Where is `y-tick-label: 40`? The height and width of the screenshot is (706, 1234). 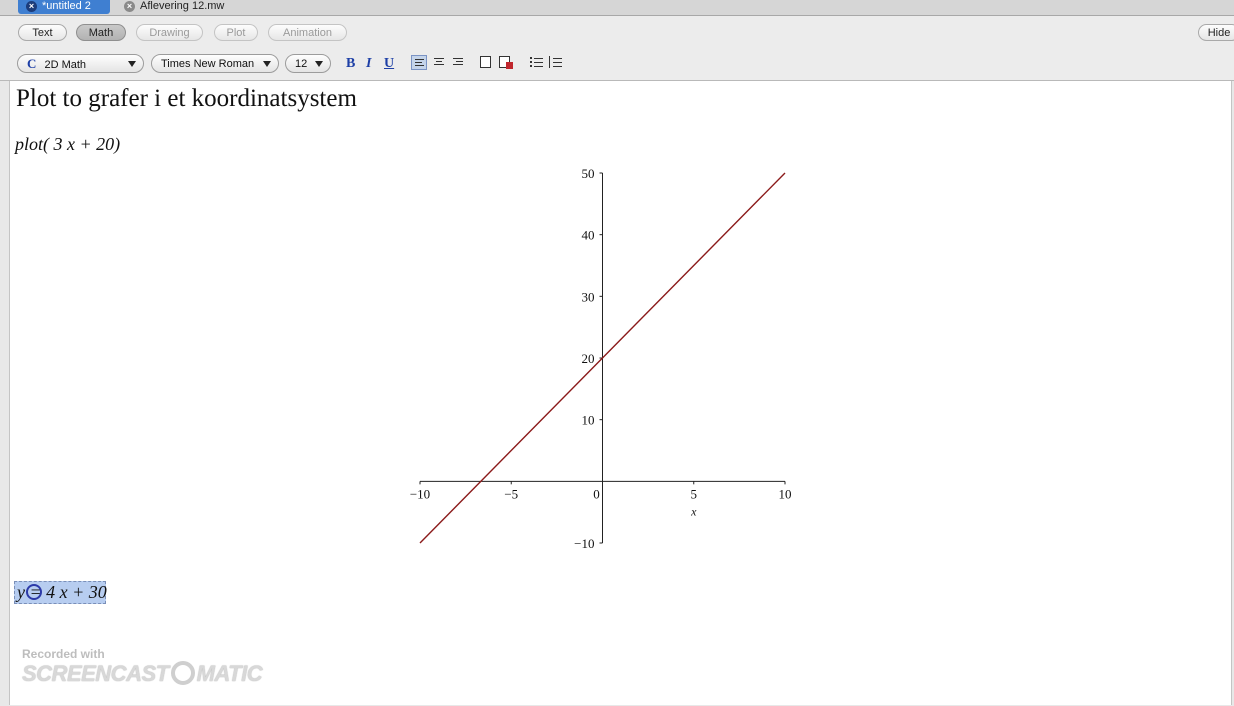
y-tick-label: 40 is located at coordinates (588, 235).